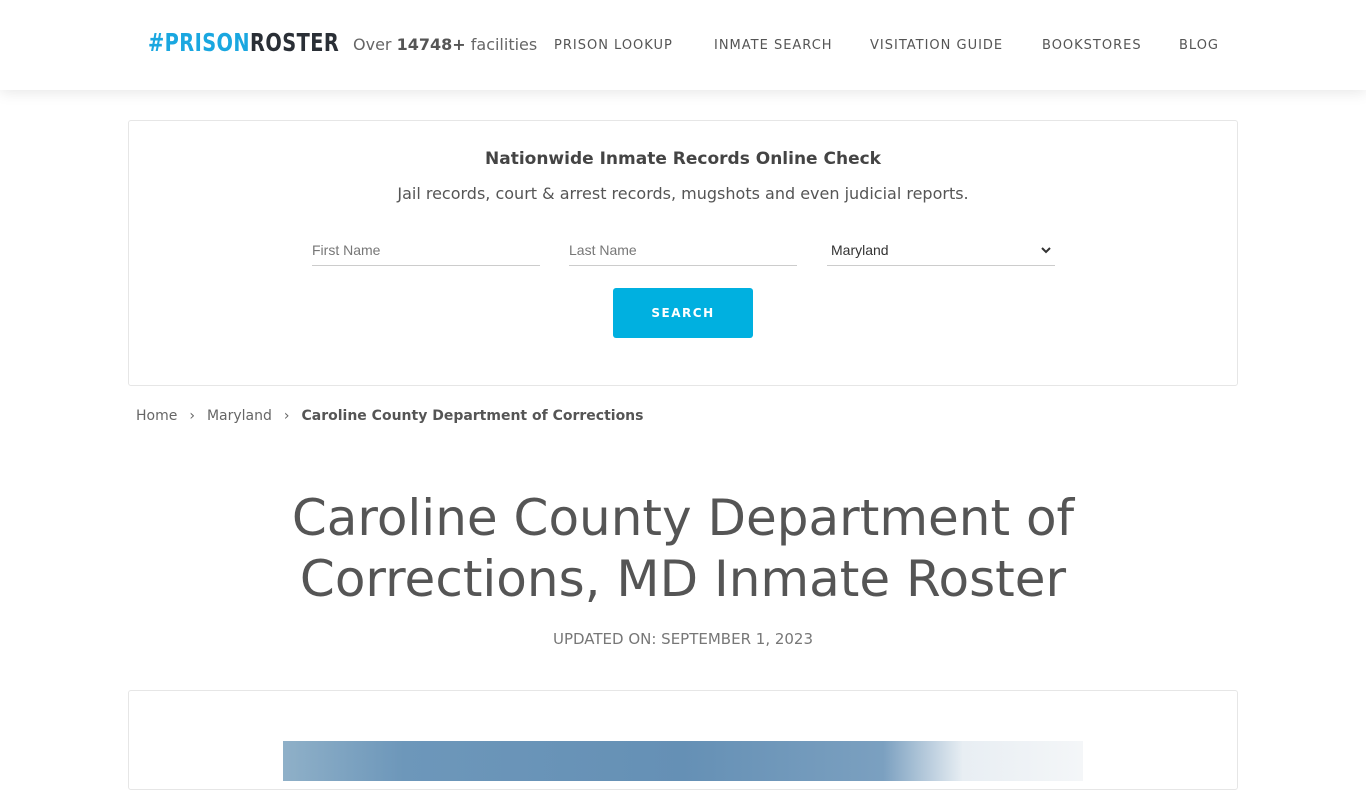 This screenshot has height=790, width=1366. Describe the element at coordinates (426, 250) in the screenshot. I see `first-name-input` at that location.